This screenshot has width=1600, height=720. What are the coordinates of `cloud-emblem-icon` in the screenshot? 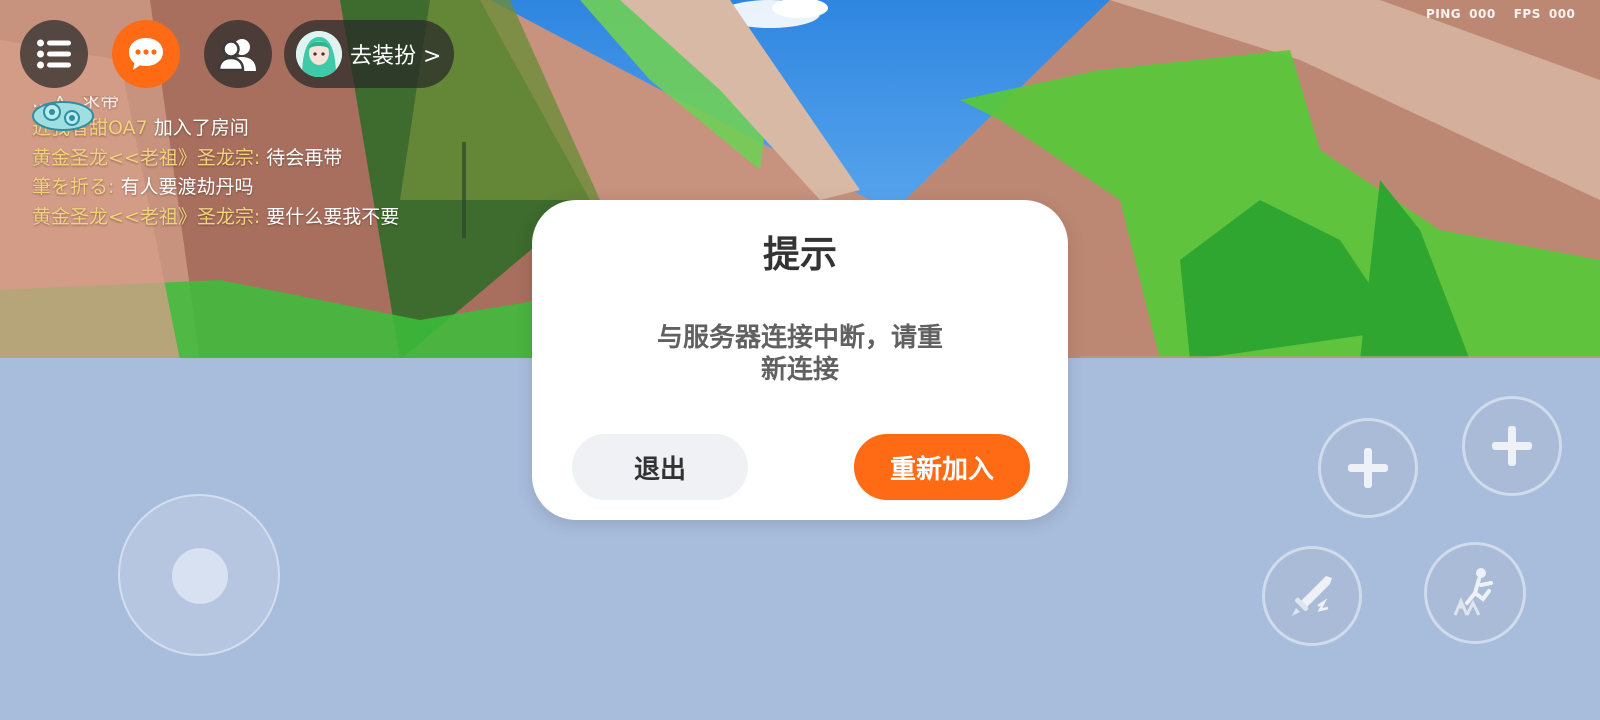 It's located at (63, 116).